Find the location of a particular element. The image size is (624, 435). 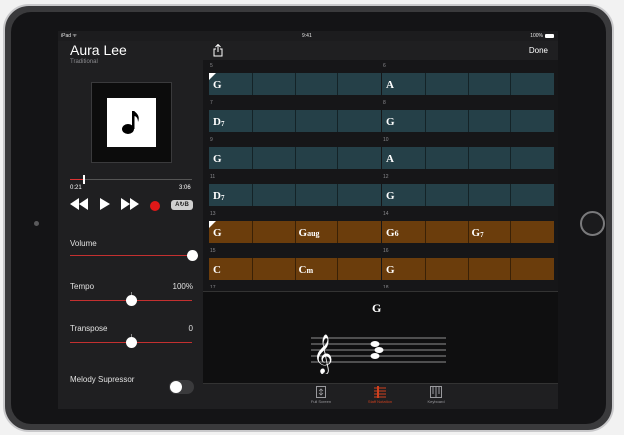

bar-number: 11 is located at coordinates (213, 177).